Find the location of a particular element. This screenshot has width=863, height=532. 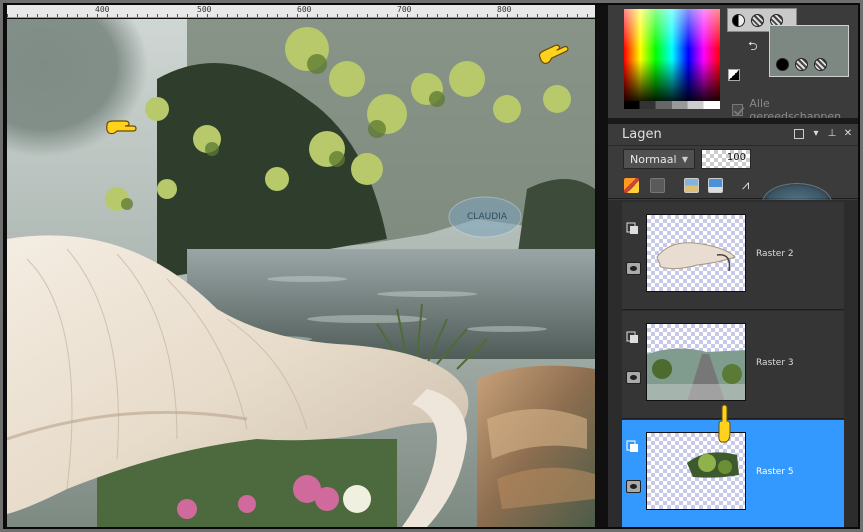

panel-separator is located at coordinates (602, 266).